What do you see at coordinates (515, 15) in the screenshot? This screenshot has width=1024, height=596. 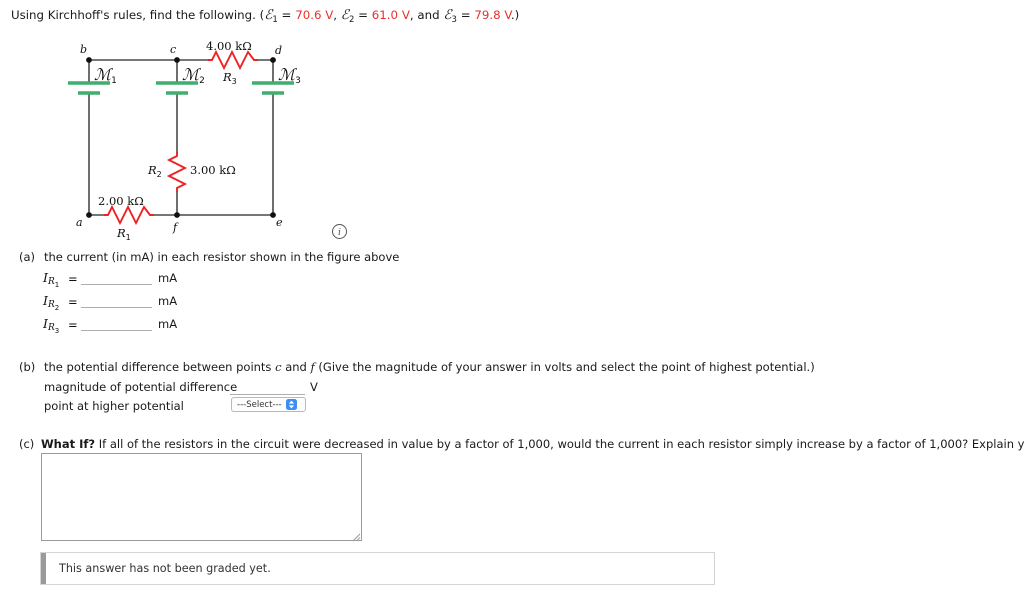 I see `prompt-tail-text: .)` at bounding box center [515, 15].